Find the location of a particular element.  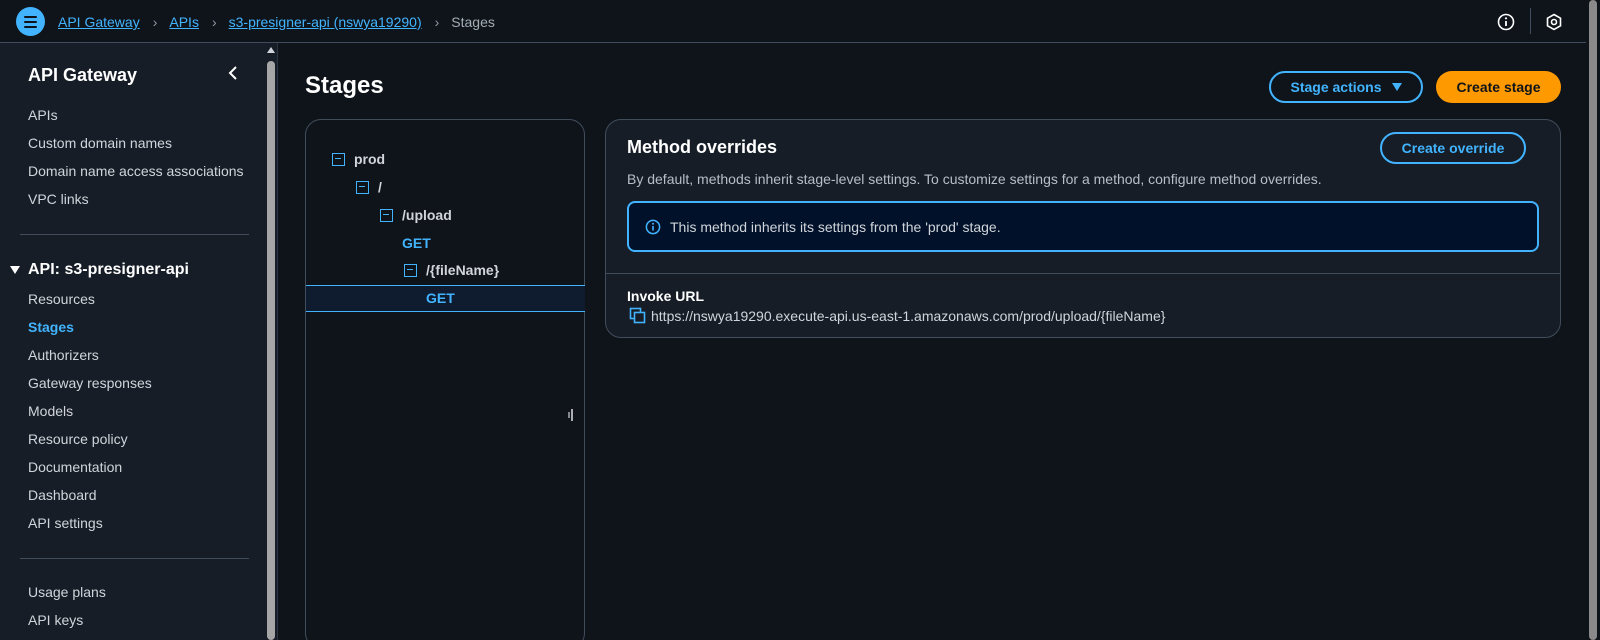

window-scrollbar is located at coordinates (1593, 320).